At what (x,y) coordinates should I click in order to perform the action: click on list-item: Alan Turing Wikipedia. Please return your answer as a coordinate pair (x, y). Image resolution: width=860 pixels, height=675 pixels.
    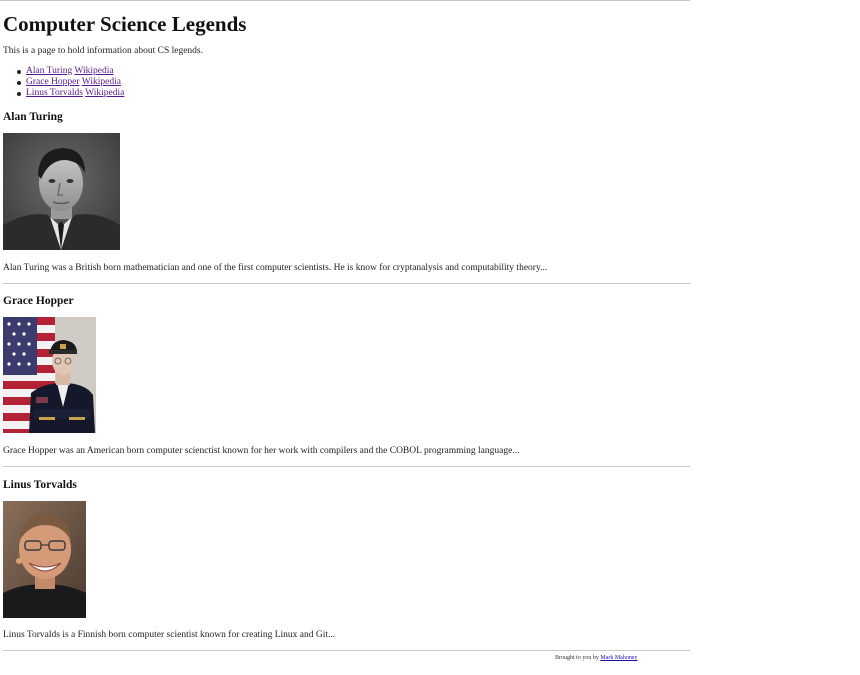
    Looking at the image, I should click on (70, 71).